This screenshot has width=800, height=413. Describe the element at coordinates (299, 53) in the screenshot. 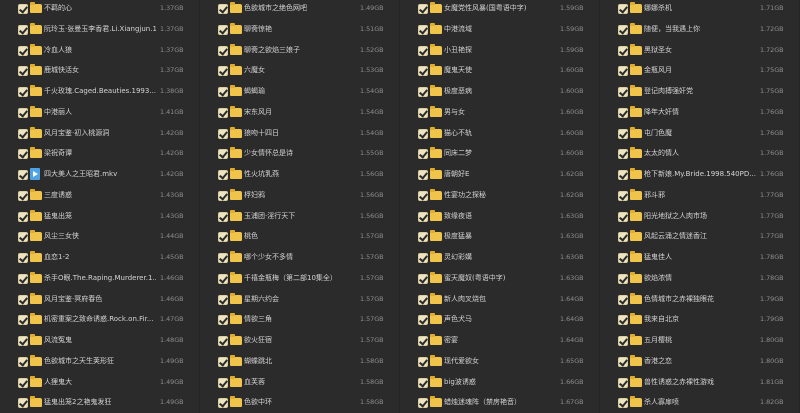

I see `file-row: 聊斋之欲焰三娘子 1.52GB` at that location.